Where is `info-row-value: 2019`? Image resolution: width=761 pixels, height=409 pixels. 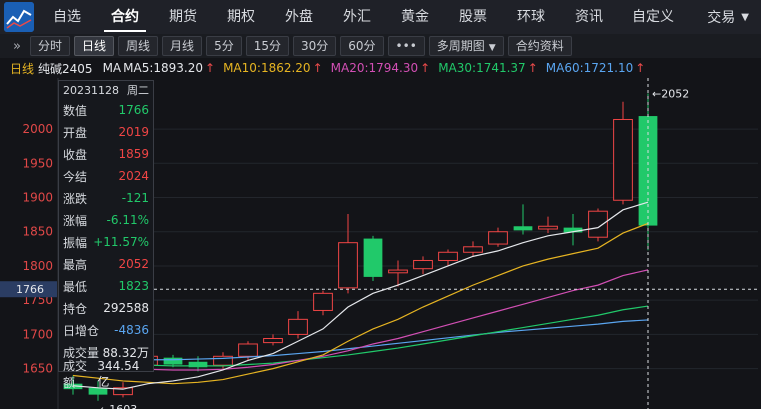
info-row-value: 2019 is located at coordinates (133, 132).